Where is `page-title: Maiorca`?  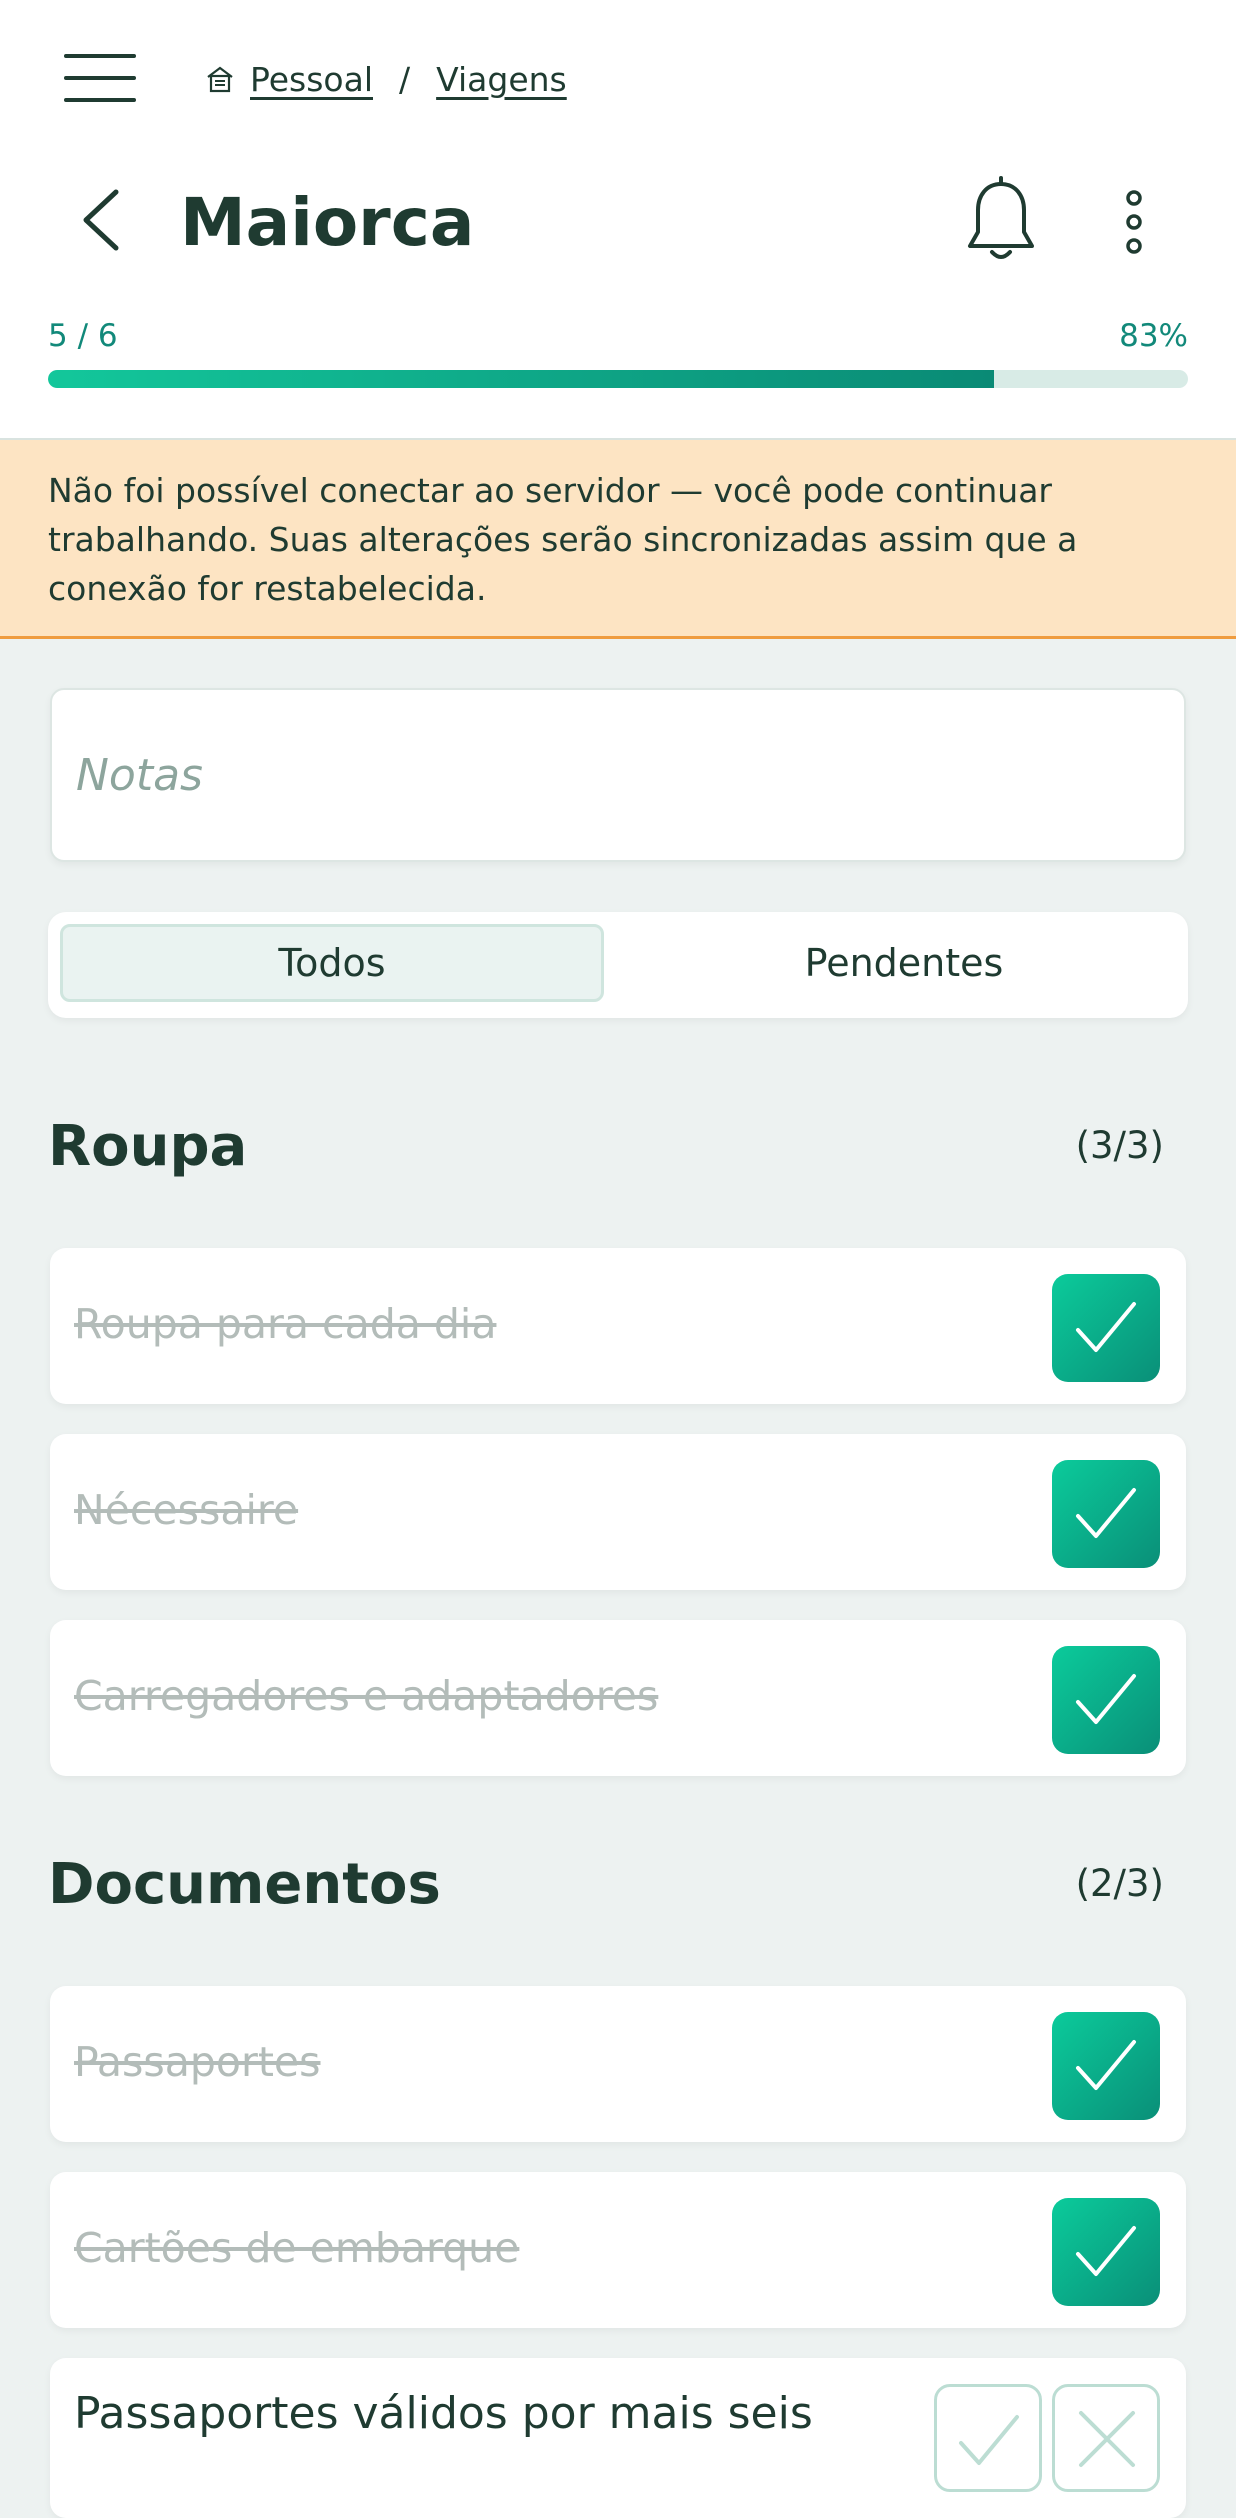 page-title: Maiorca is located at coordinates (327, 222).